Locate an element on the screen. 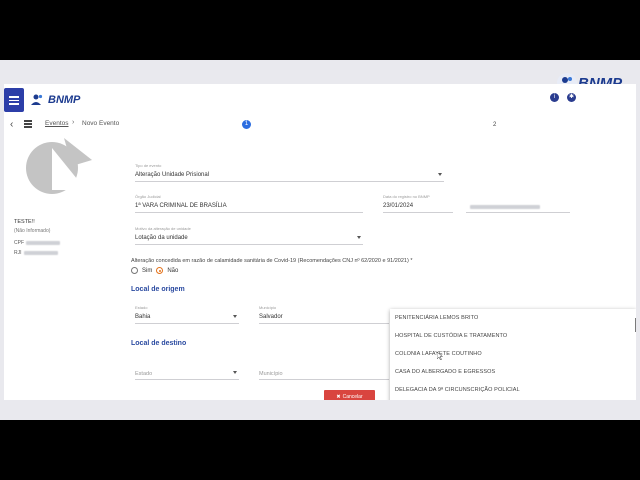  origem-municipio-value: Salvador is located at coordinates (271, 317).